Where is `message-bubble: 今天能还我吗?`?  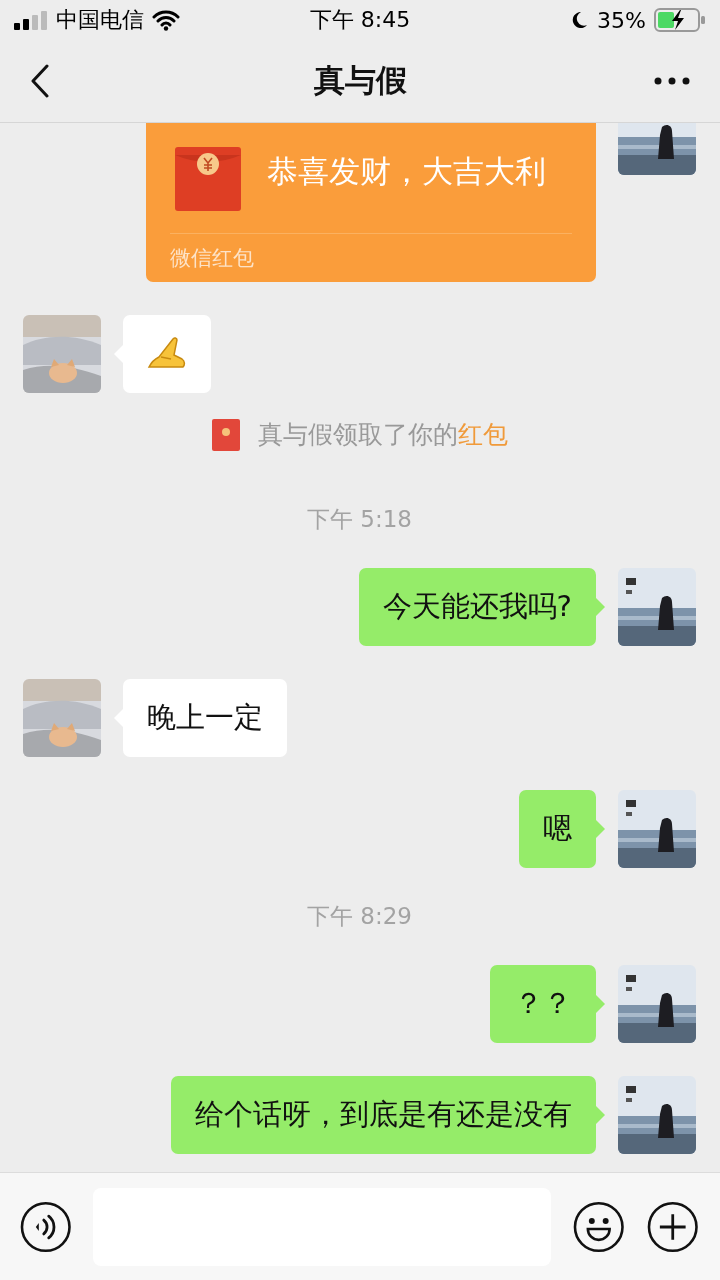
message-bubble: 今天能还我吗? is located at coordinates (477, 607).